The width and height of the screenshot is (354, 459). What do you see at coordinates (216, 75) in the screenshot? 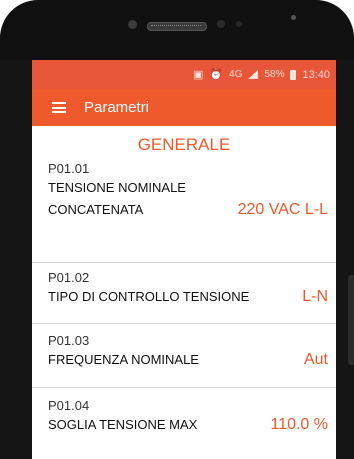
I see `alarm-icon: ⏰` at bounding box center [216, 75].